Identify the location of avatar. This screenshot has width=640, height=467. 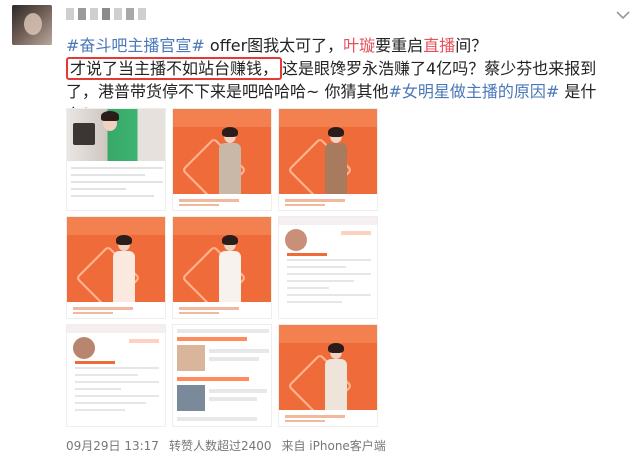
(32, 25).